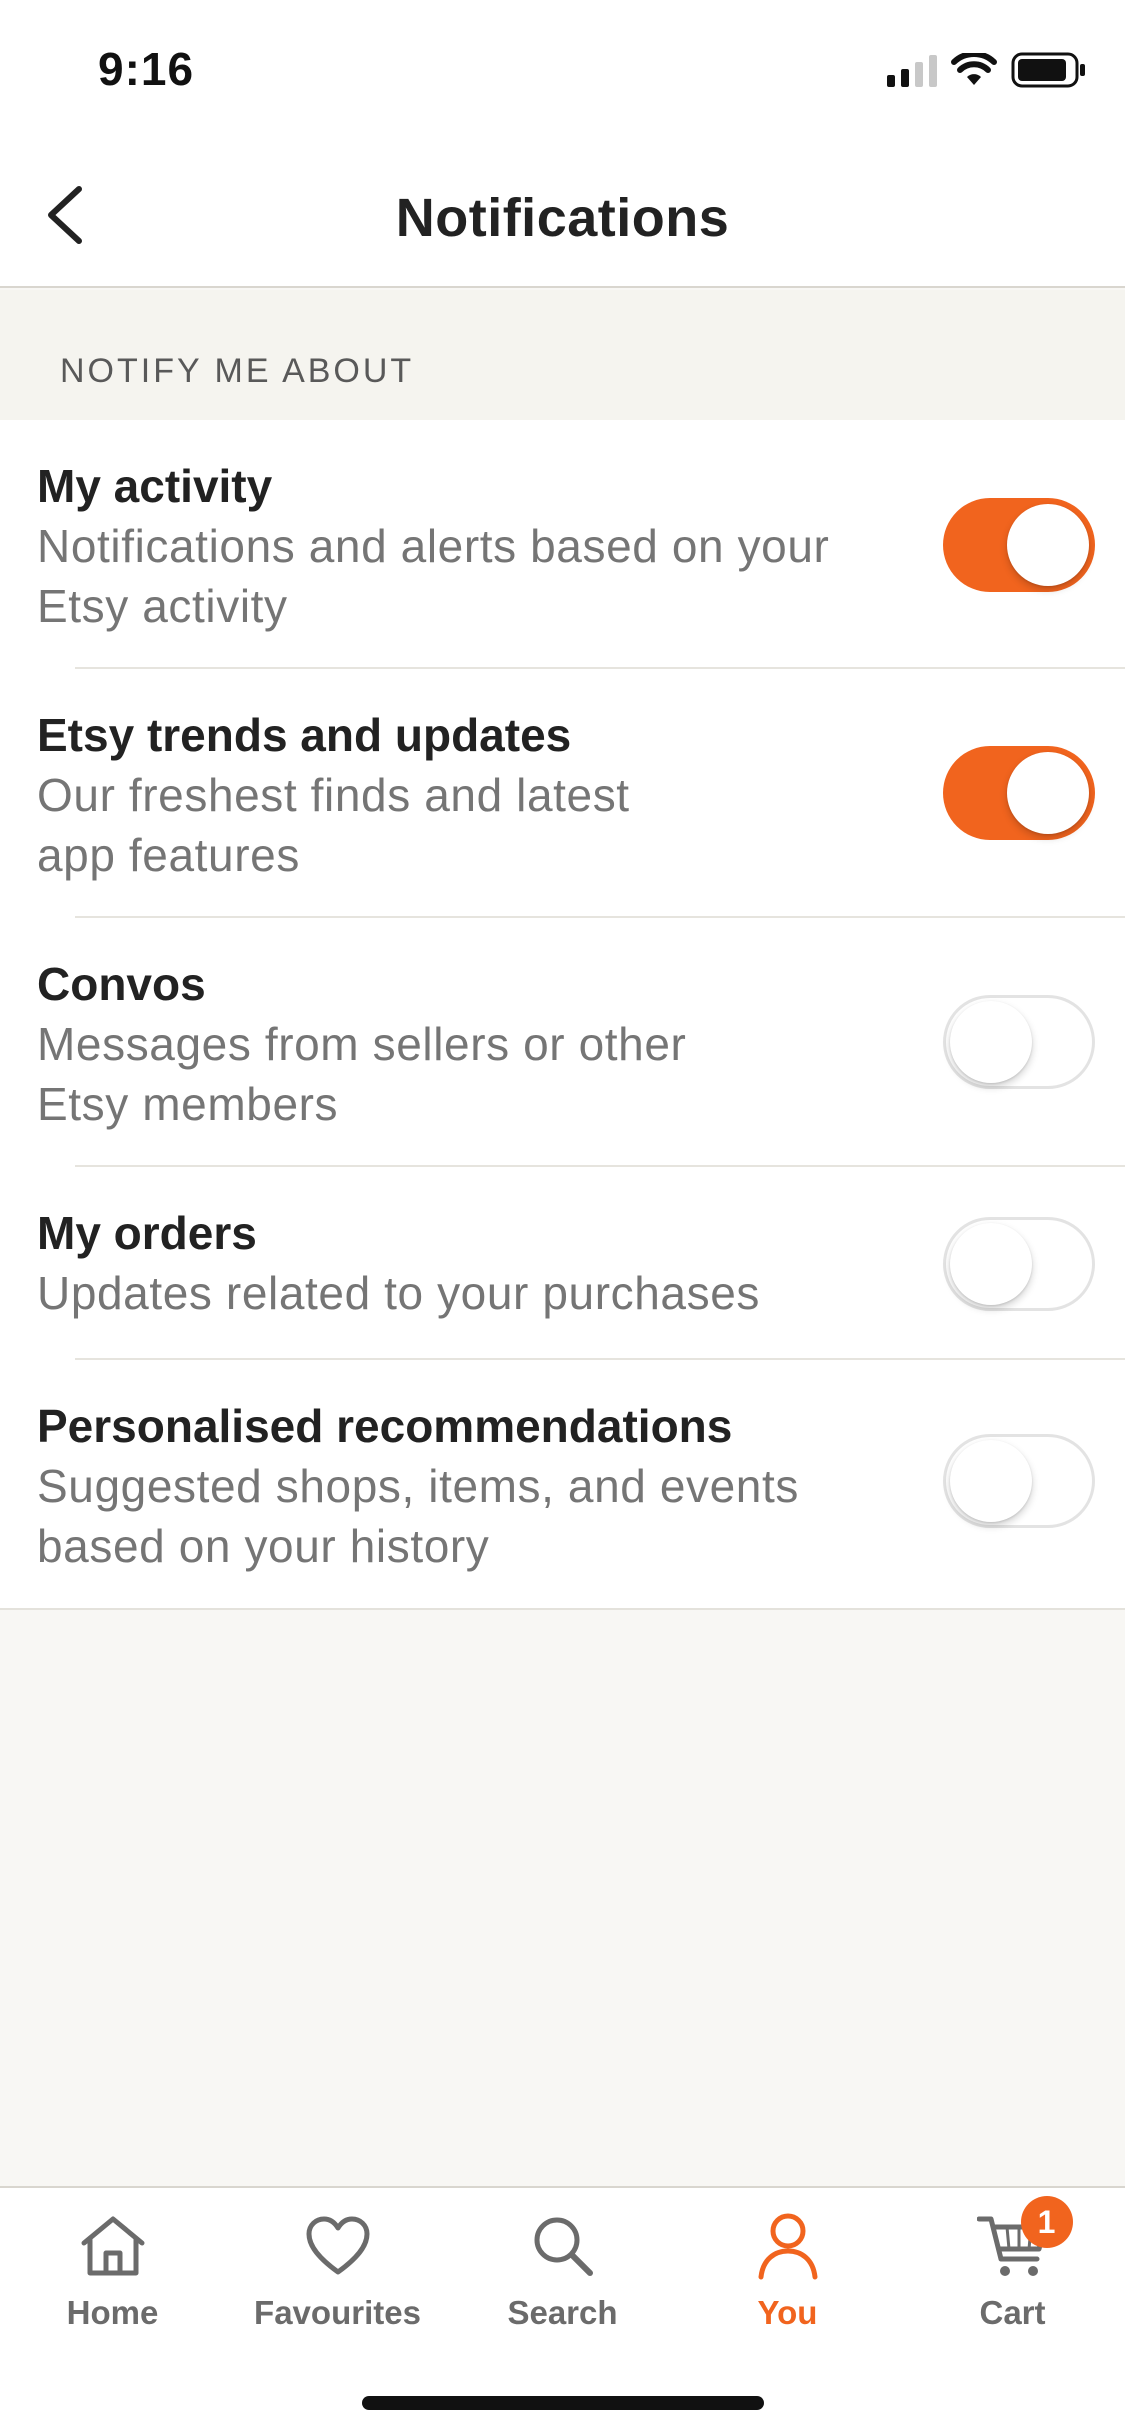 The width and height of the screenshot is (1125, 2436). I want to click on tab-search: Search, so click(562, 2276).